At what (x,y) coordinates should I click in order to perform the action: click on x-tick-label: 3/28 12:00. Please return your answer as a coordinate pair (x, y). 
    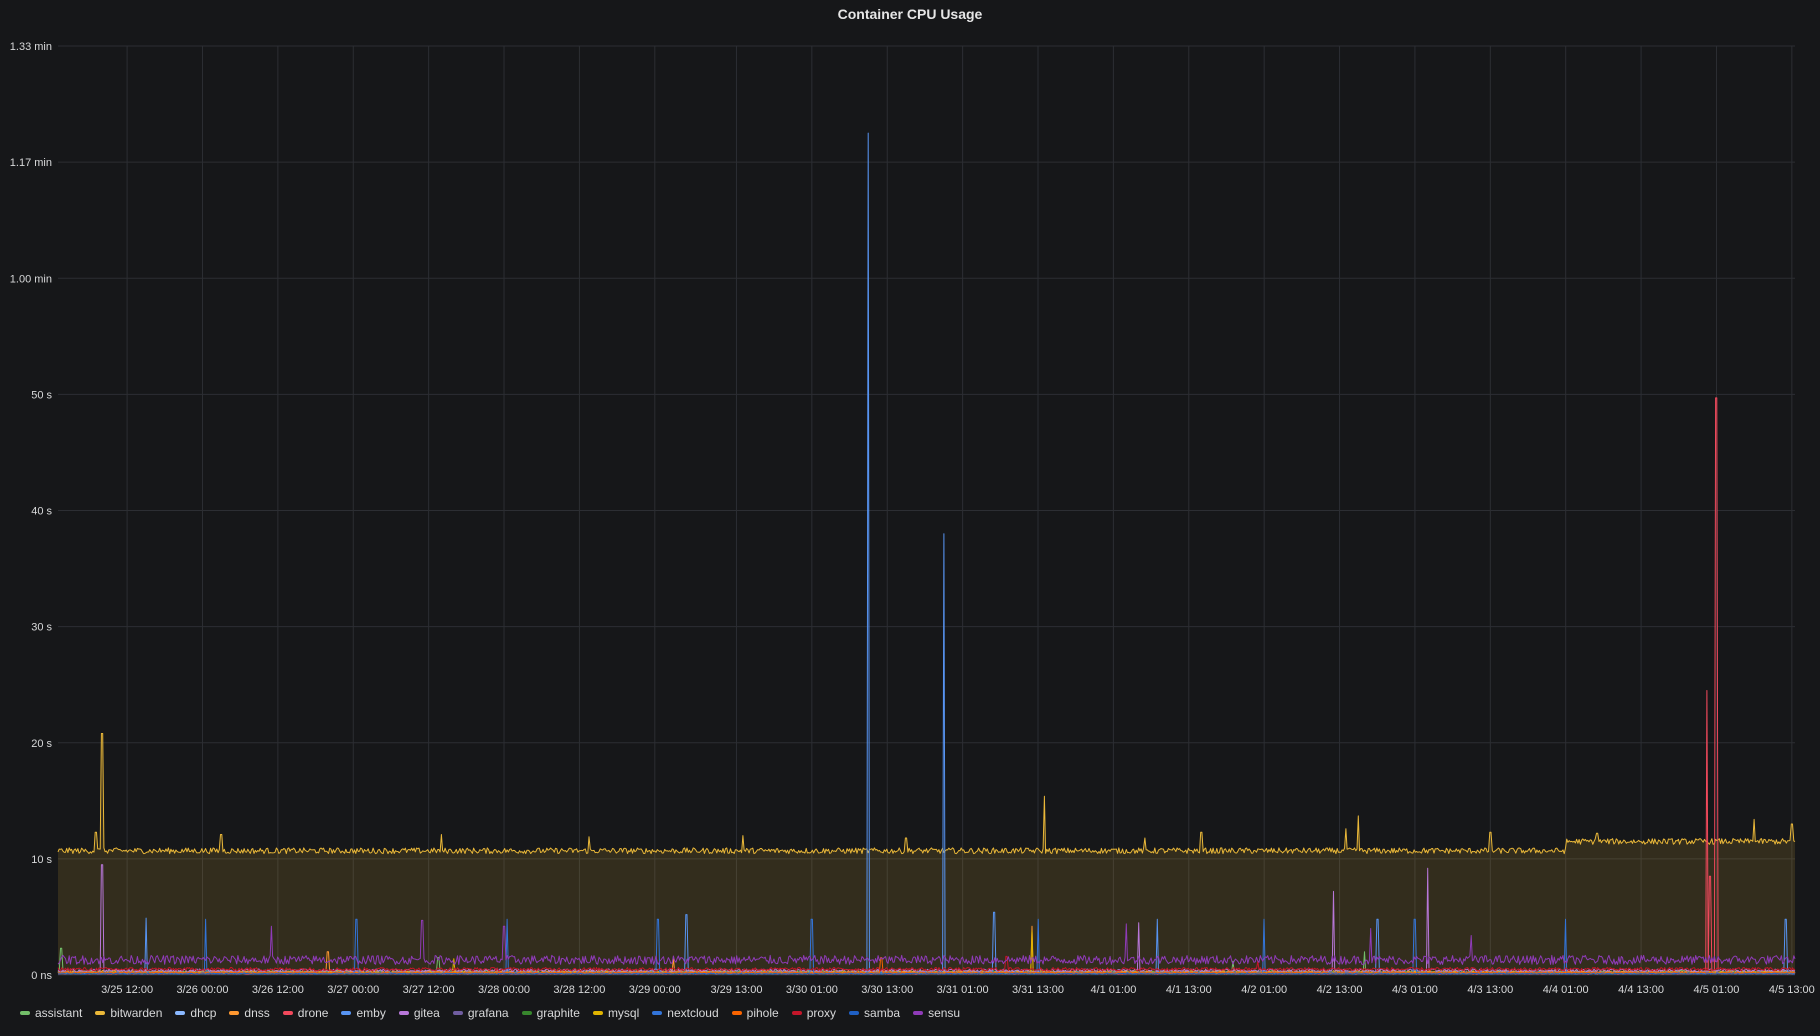
    Looking at the image, I should click on (579, 990).